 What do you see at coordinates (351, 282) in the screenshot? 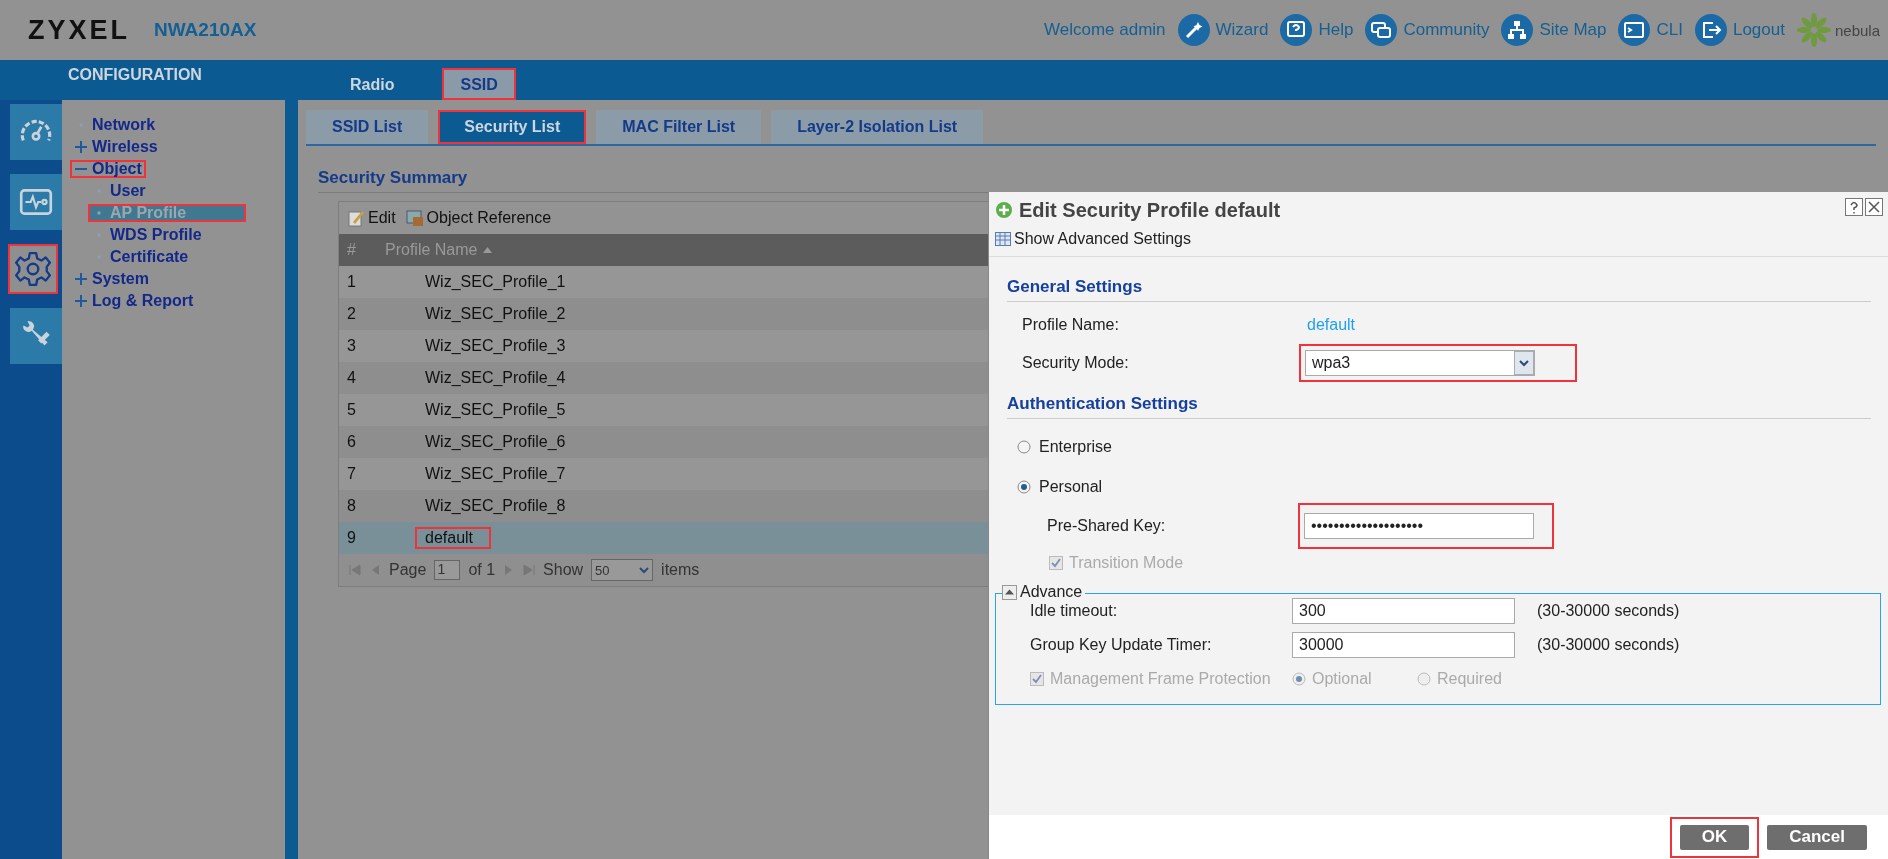
I see `table-cell-text: 1` at bounding box center [351, 282].